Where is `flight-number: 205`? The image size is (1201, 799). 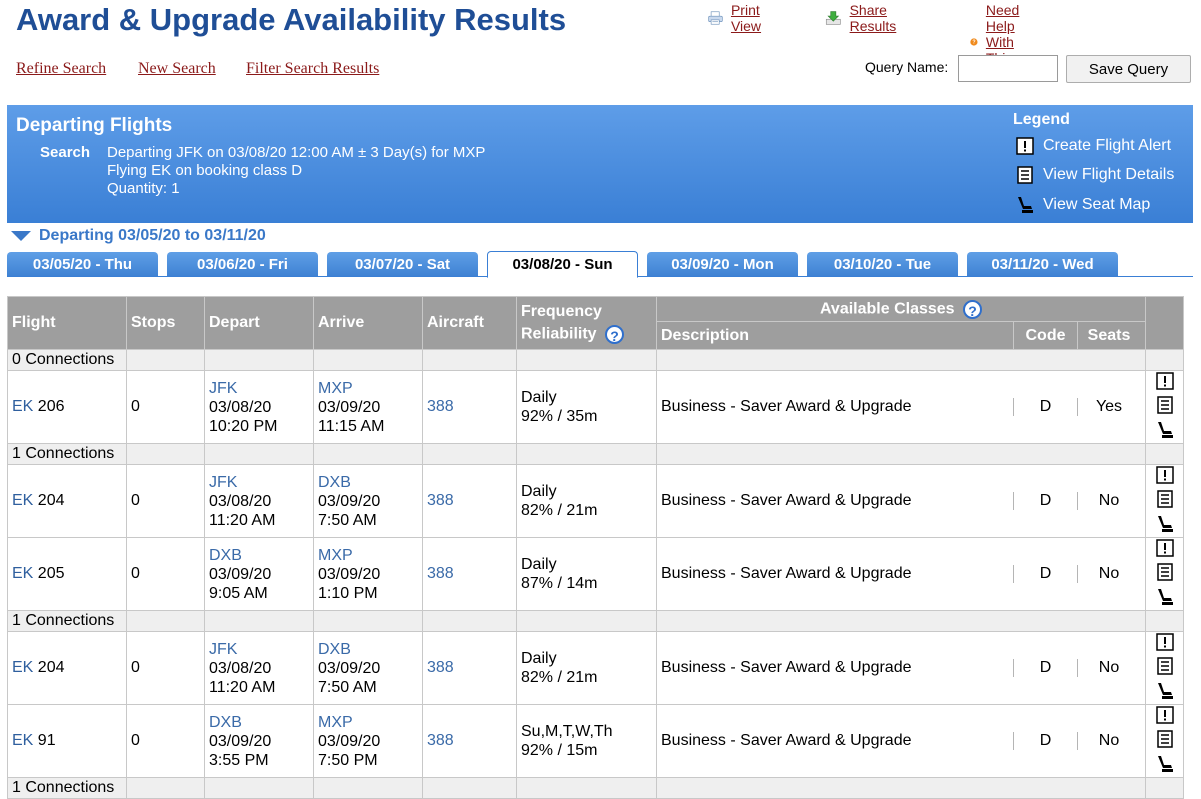 flight-number: 205 is located at coordinates (51, 573).